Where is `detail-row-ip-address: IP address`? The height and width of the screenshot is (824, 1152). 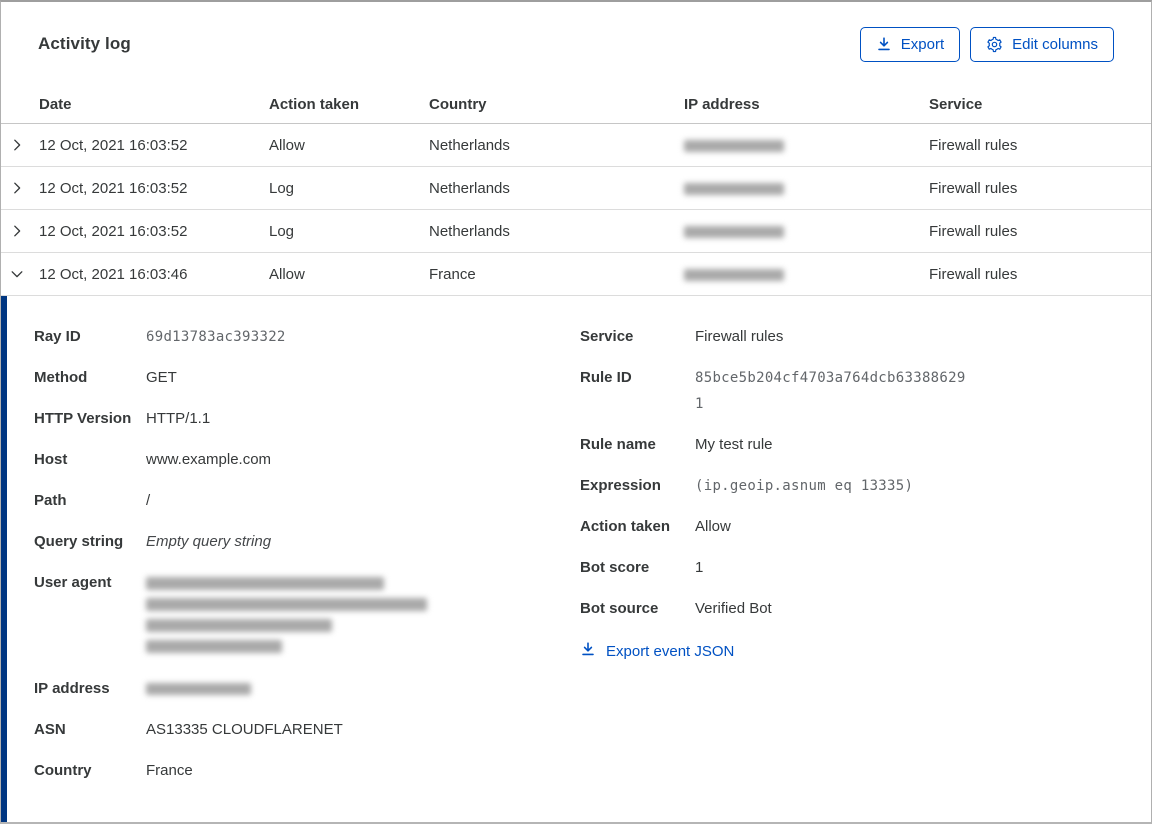
detail-row-ip-address: IP address is located at coordinates (307, 689).